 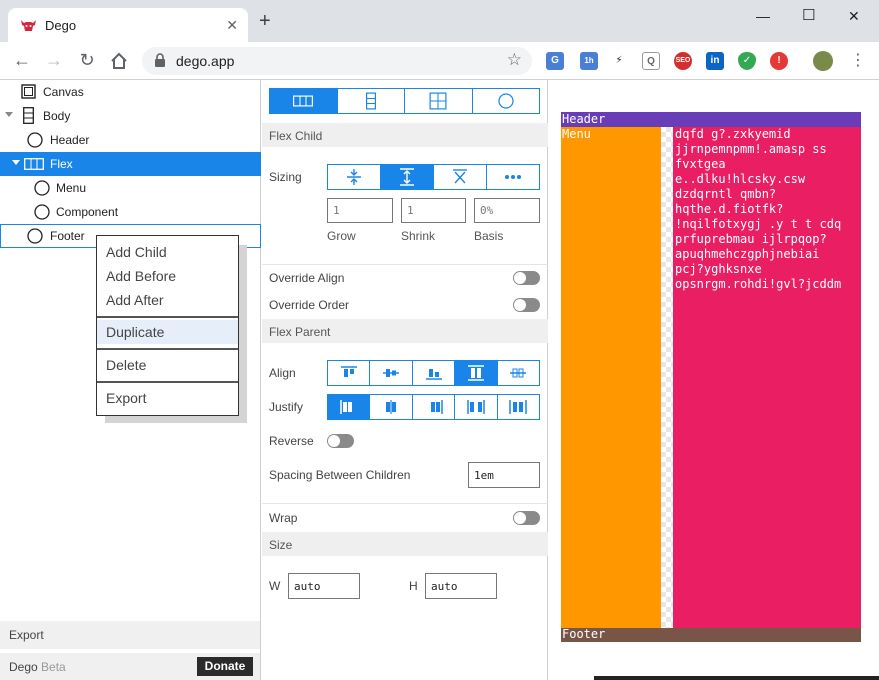 What do you see at coordinates (779, 61) in the screenshot?
I see `record-extension-icon: !` at bounding box center [779, 61].